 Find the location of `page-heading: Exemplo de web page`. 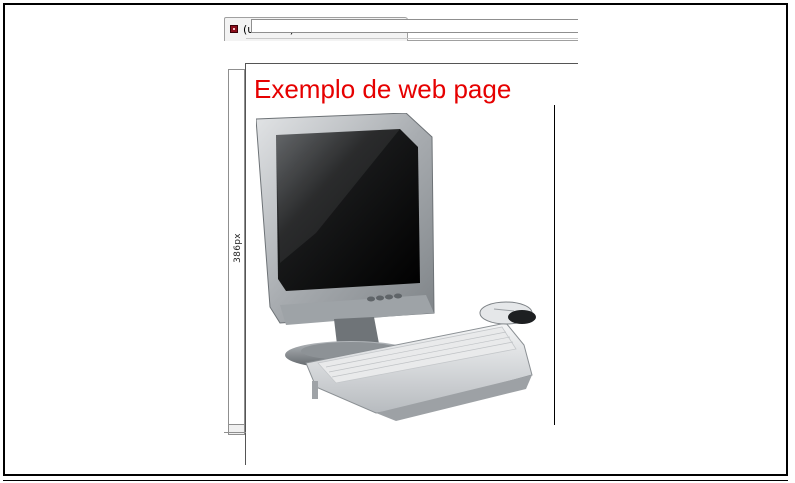

page-heading: Exemplo de web page is located at coordinates (382, 89).